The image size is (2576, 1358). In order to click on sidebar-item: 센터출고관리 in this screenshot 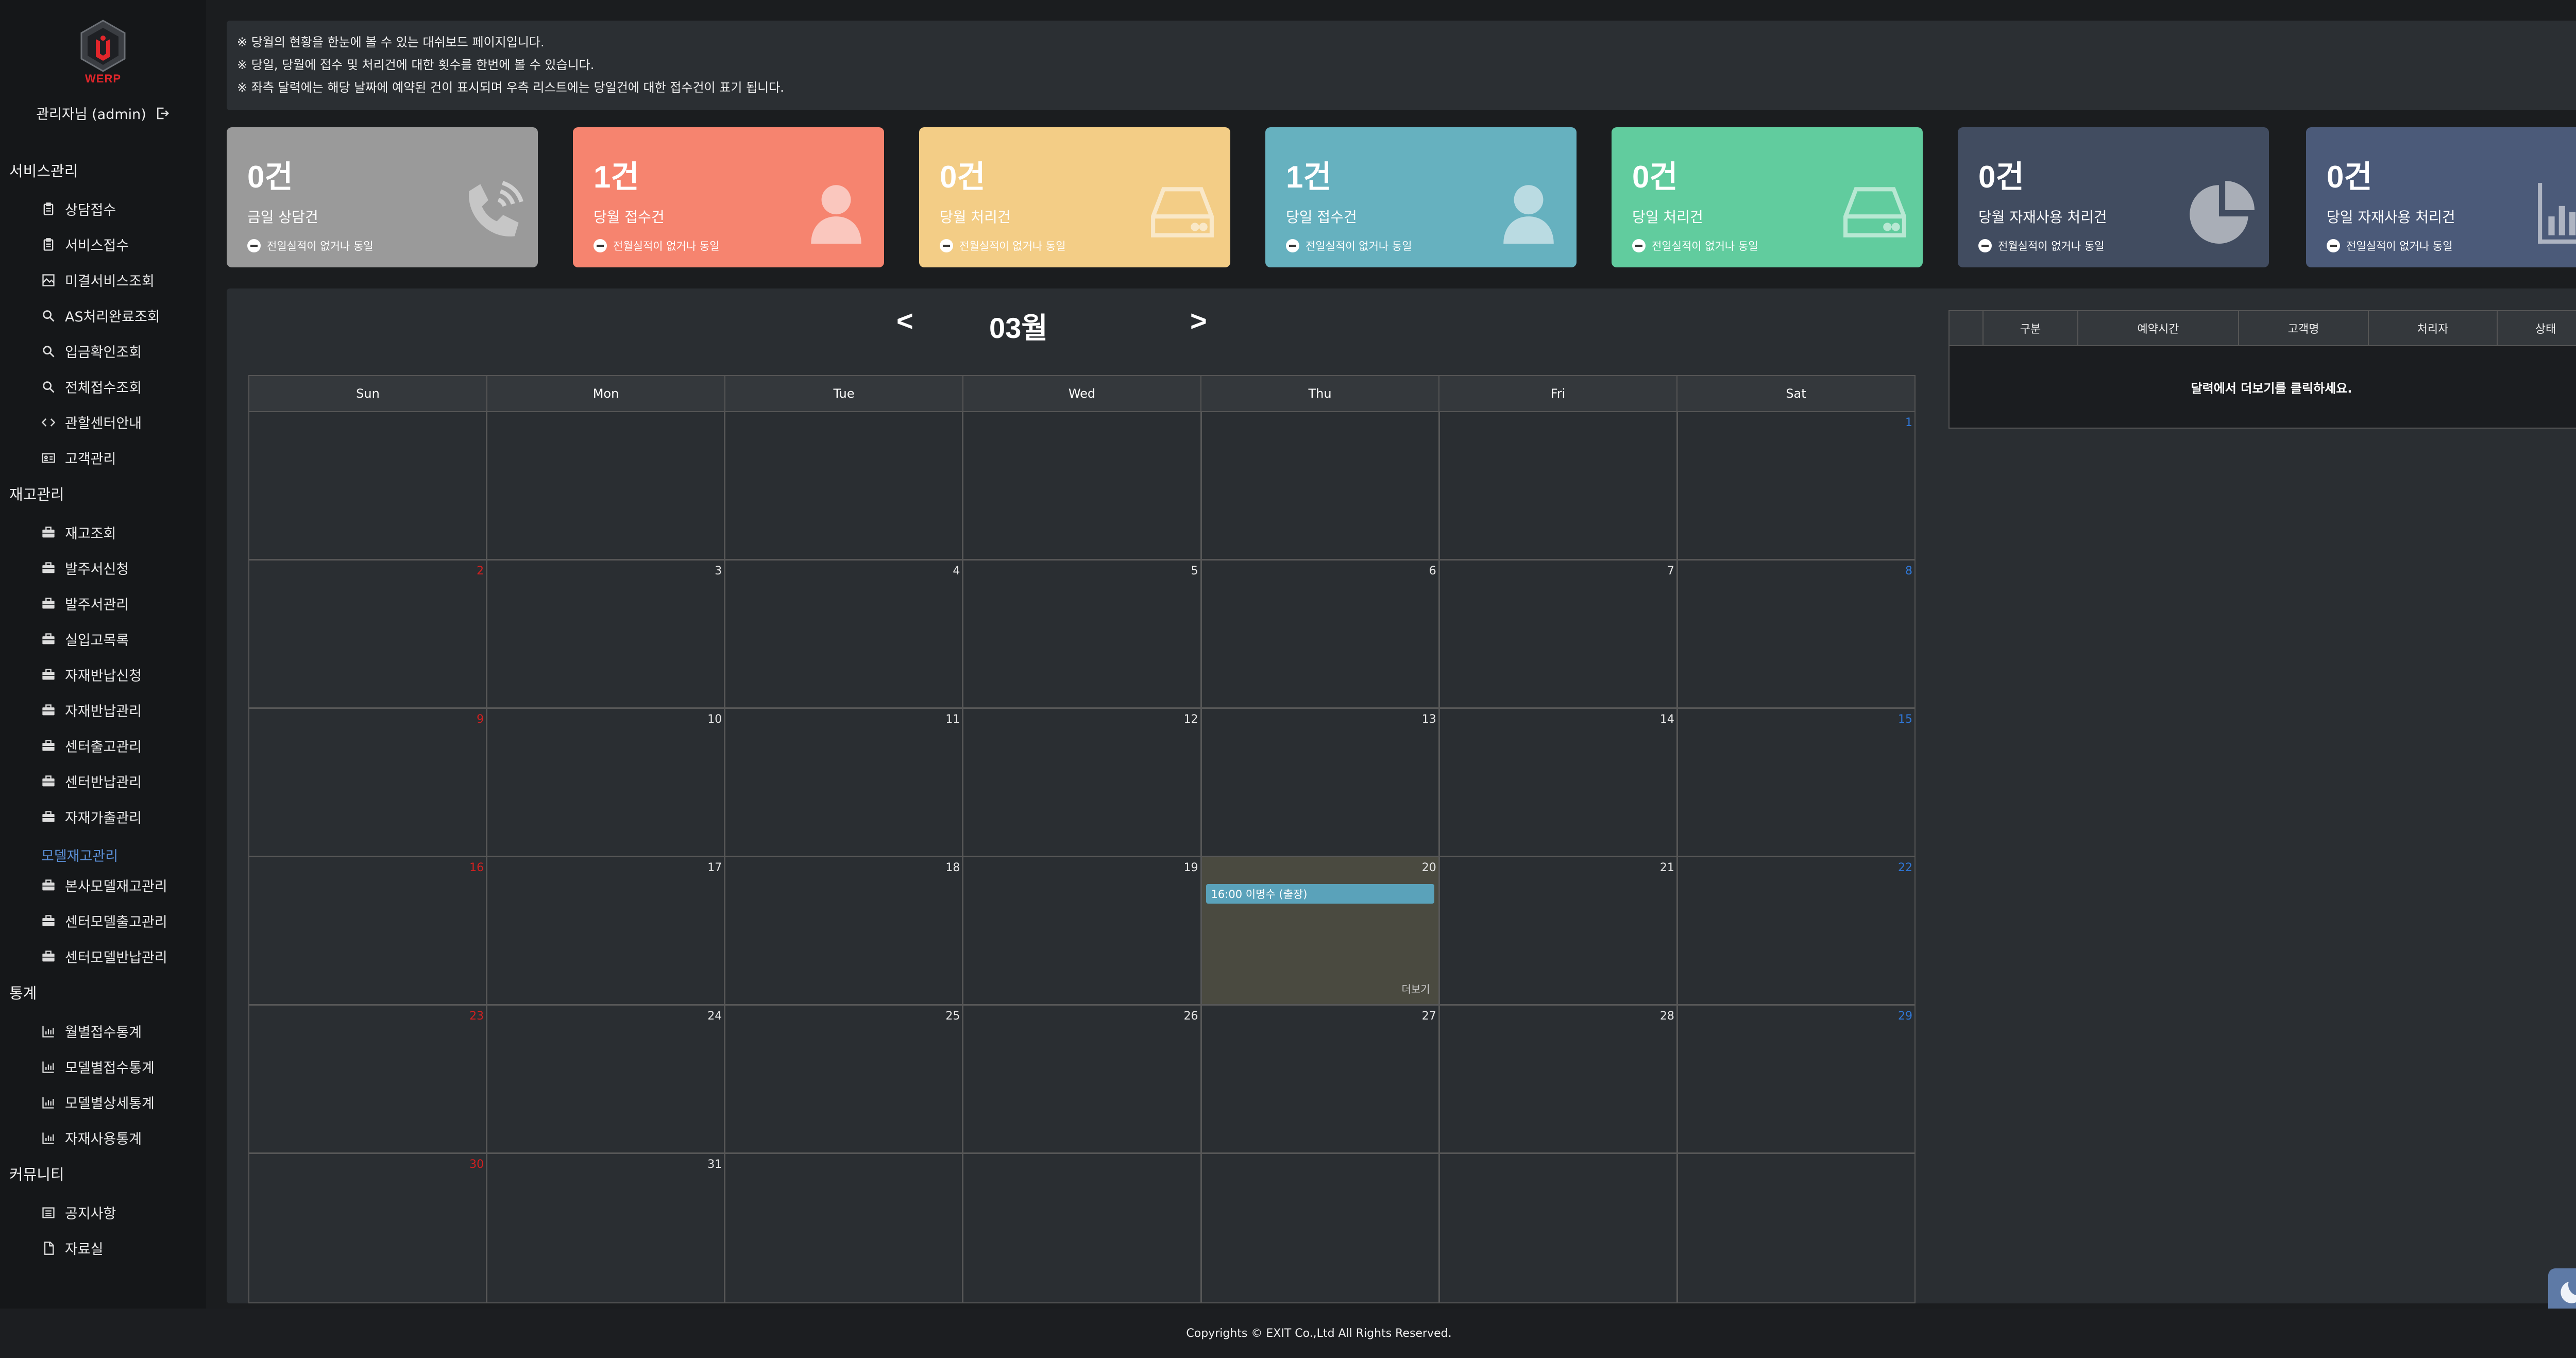, I will do `click(103, 745)`.